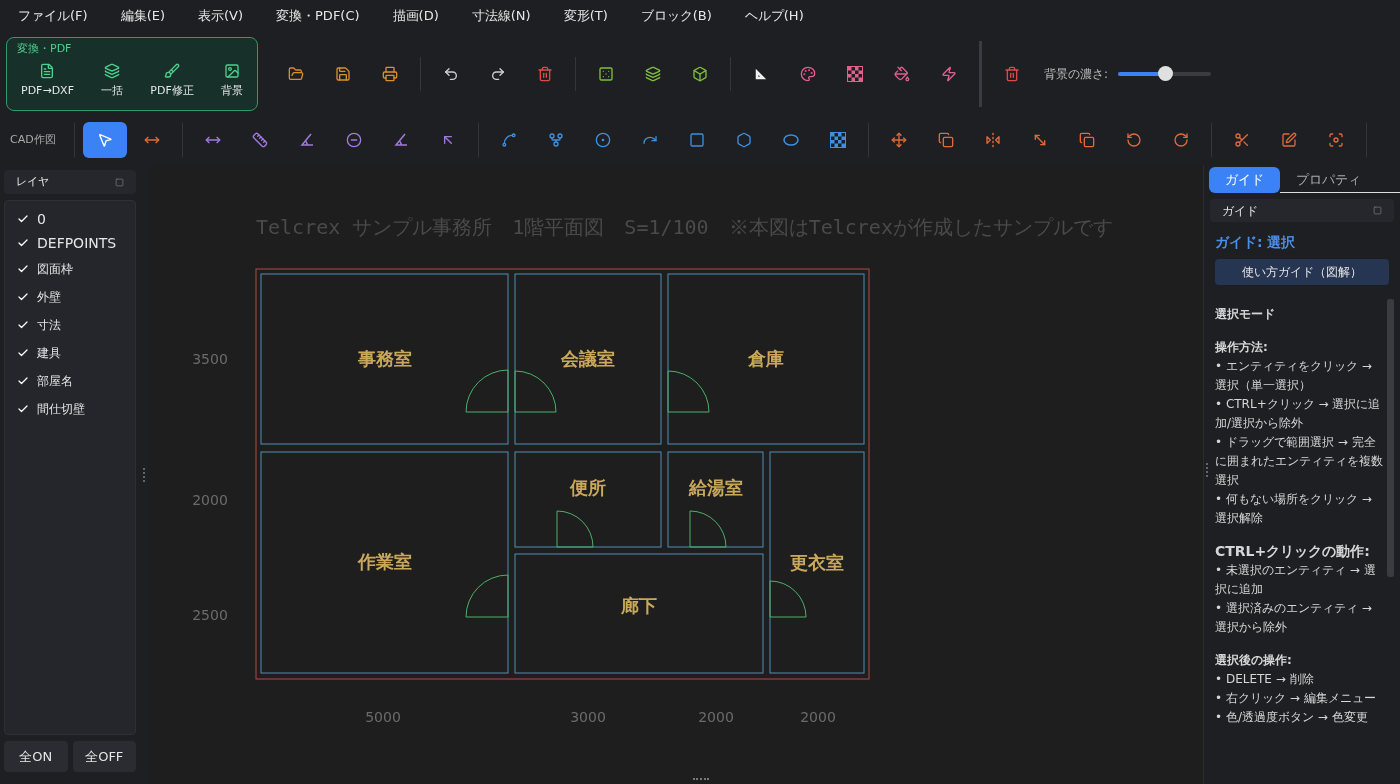 The image size is (1400, 784). What do you see at coordinates (1240, 211) in the screenshot?
I see `panel-title: ガイド` at bounding box center [1240, 211].